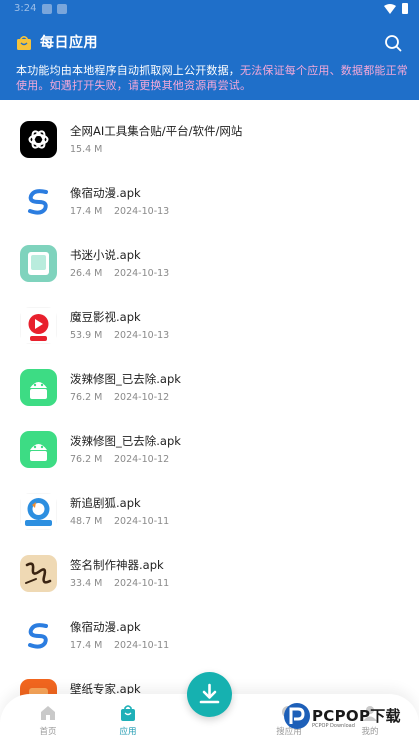 The width and height of the screenshot is (419, 746). Describe the element at coordinates (48, 732) in the screenshot. I see `nav-label: 首页` at that location.